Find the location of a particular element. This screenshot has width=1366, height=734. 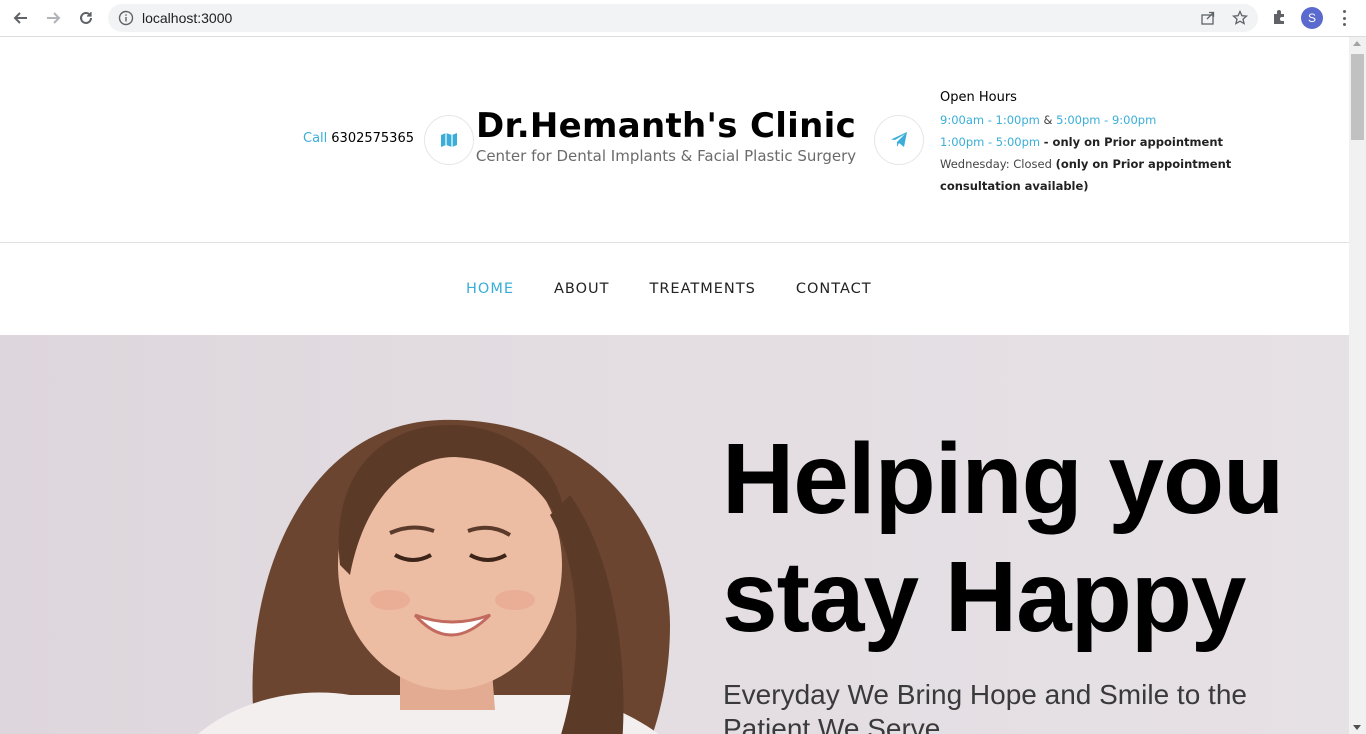

address-bar: localhost:3000 is located at coordinates (683, 18).